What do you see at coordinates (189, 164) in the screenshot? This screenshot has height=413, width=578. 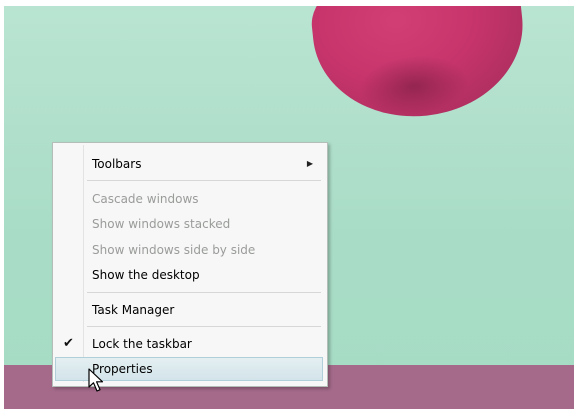 I see `menu-item-toolbars: Toolbars ▶` at bounding box center [189, 164].